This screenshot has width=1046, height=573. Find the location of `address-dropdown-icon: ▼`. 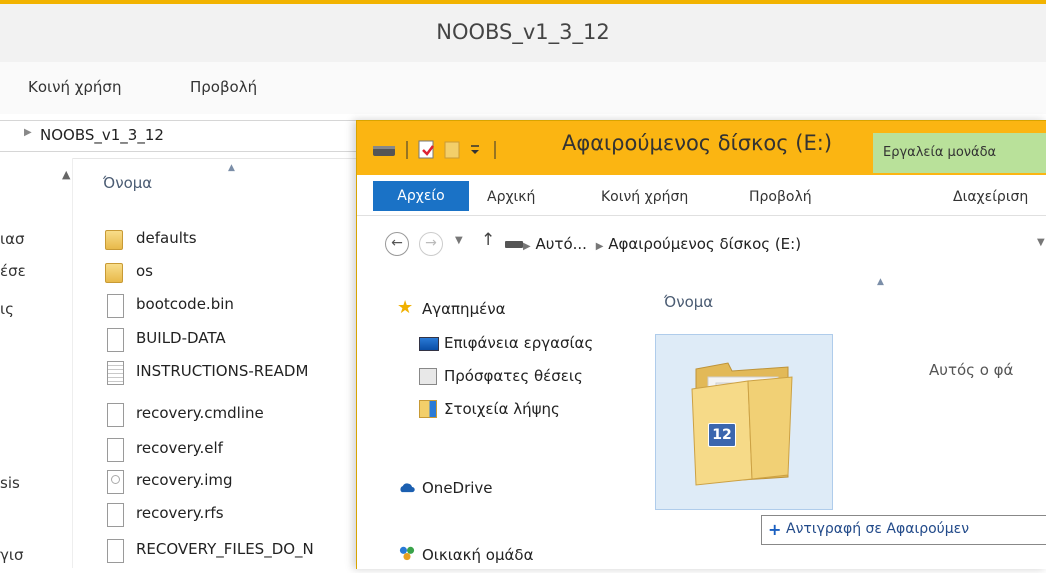

address-dropdown-icon: ▼ is located at coordinates (1041, 242).